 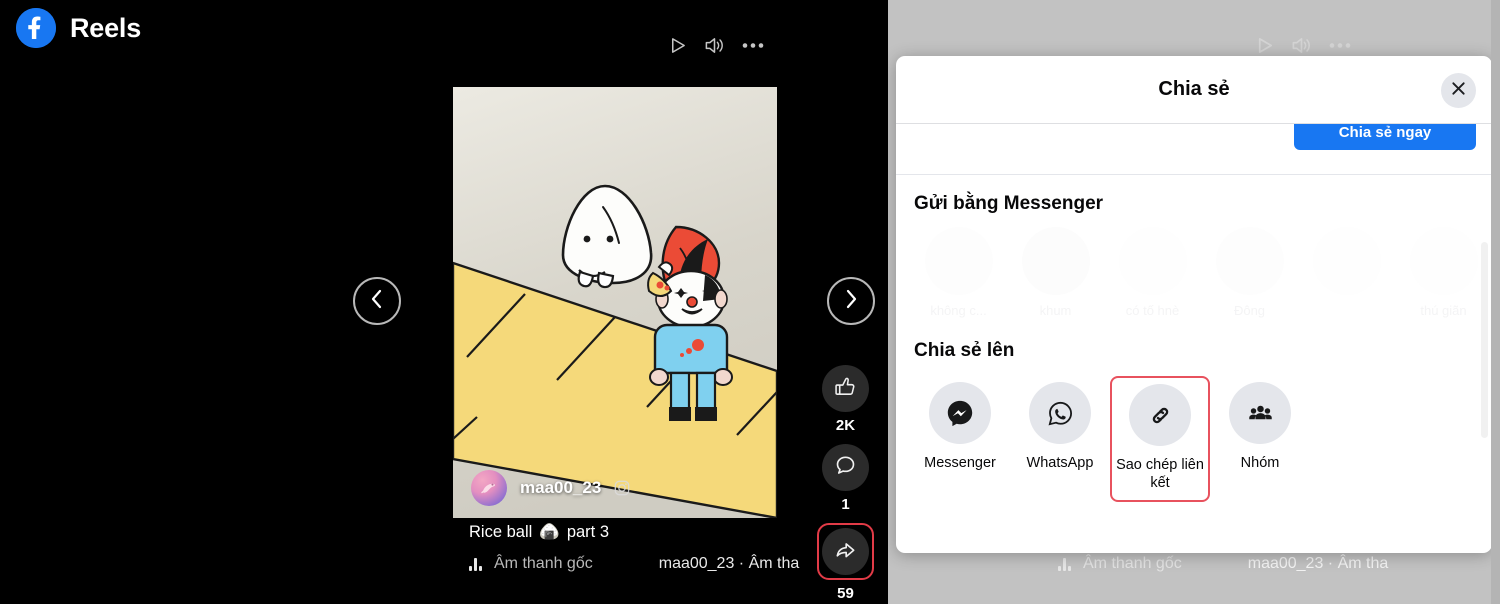 I want to click on chevron-left-icon, so click(x=377, y=301).